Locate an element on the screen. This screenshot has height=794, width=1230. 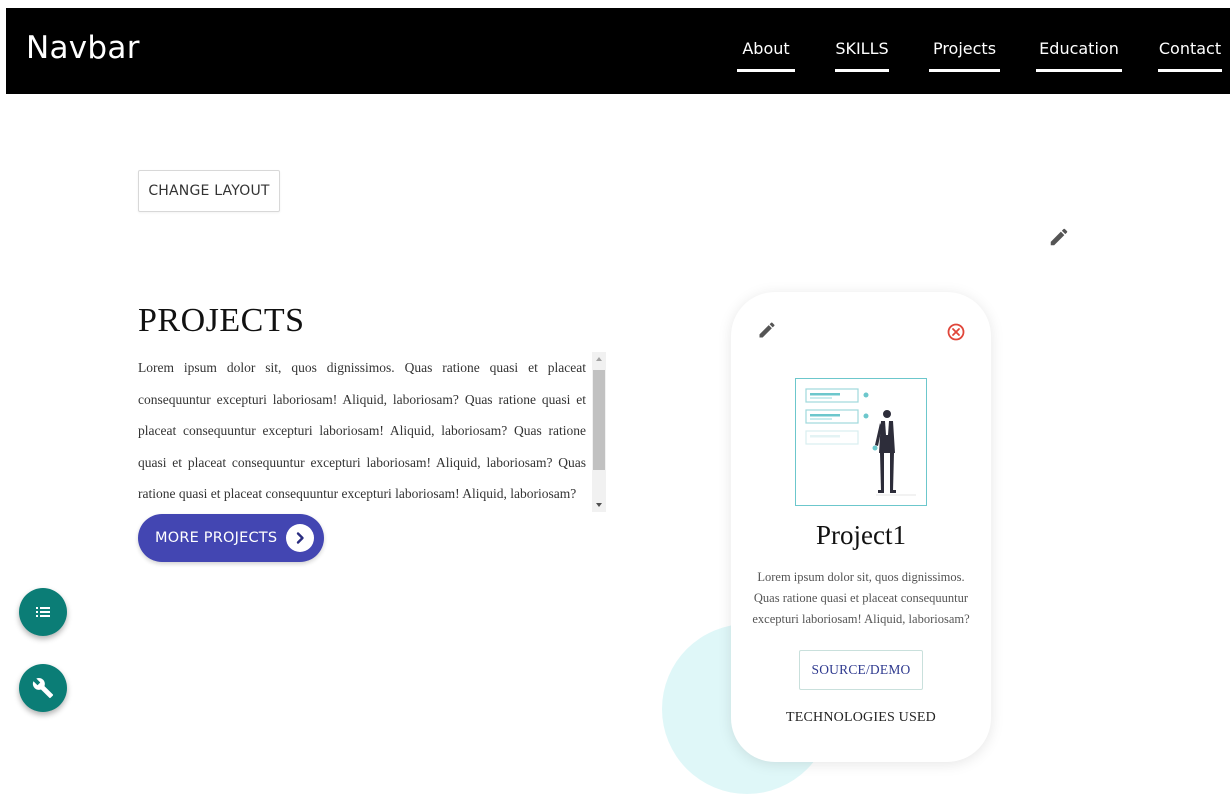
wrench-icon is located at coordinates (43, 688).